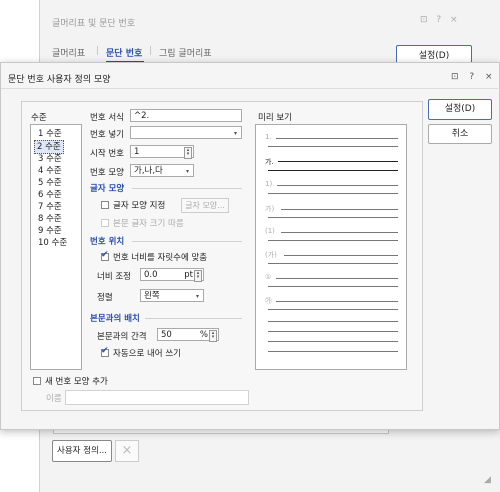 This screenshot has width=500, height=492. I want to click on char-shape-specify-checkbox, so click(105, 205).